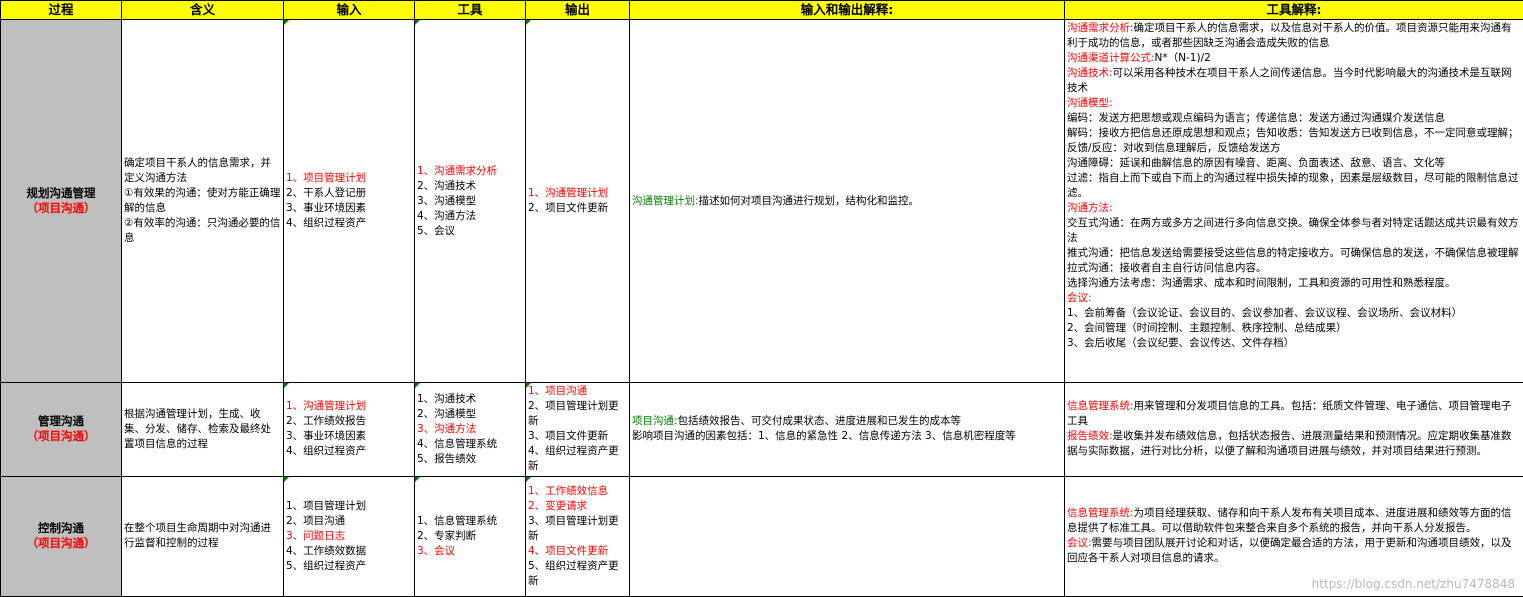 The height and width of the screenshot is (597, 1523). I want to click on cell-line: 影响项目沟通的因素包括：1、信息的紧急性 2、信息传递方法 3、信息机密程度等, so click(847, 436).